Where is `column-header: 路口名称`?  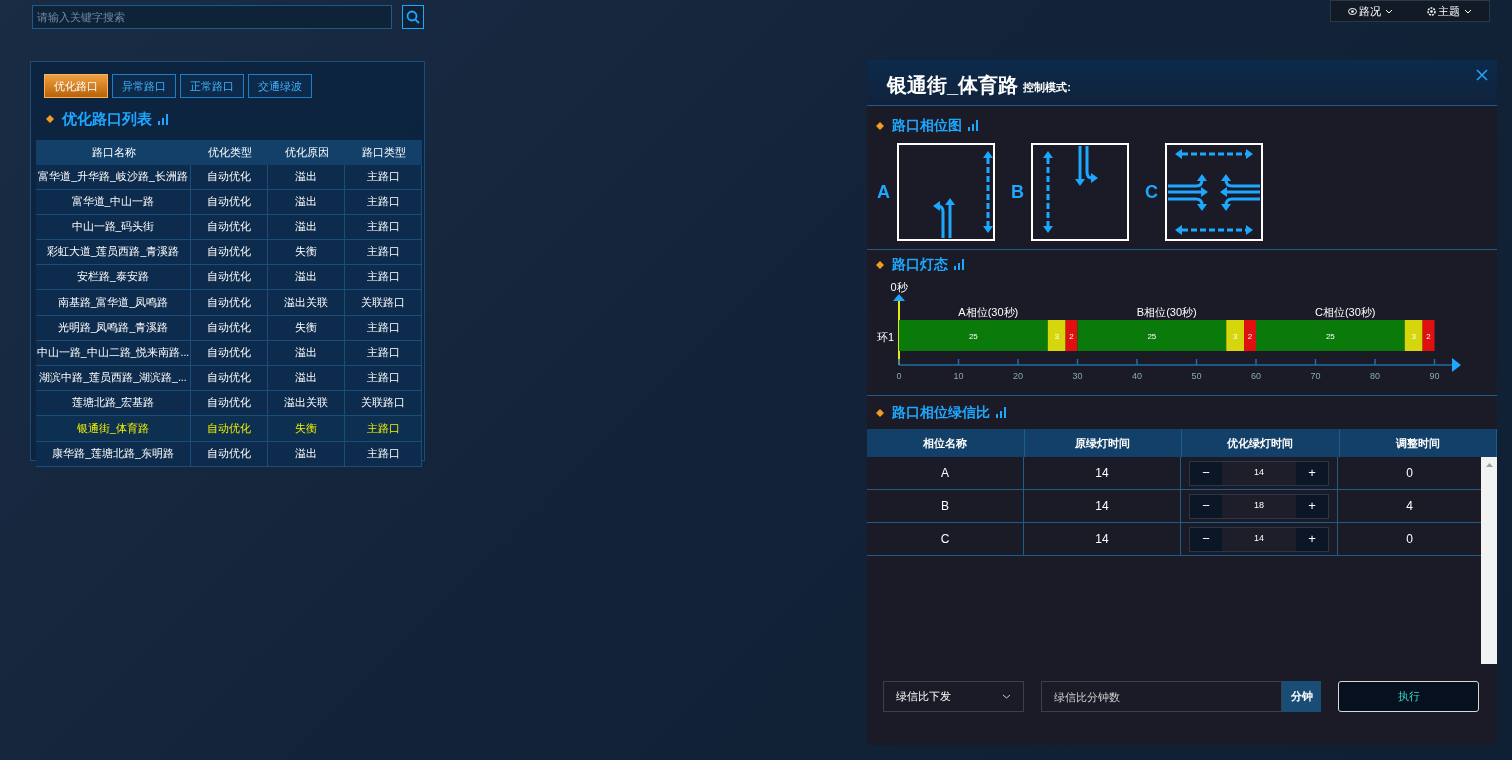 column-header: 路口名称 is located at coordinates (113, 152).